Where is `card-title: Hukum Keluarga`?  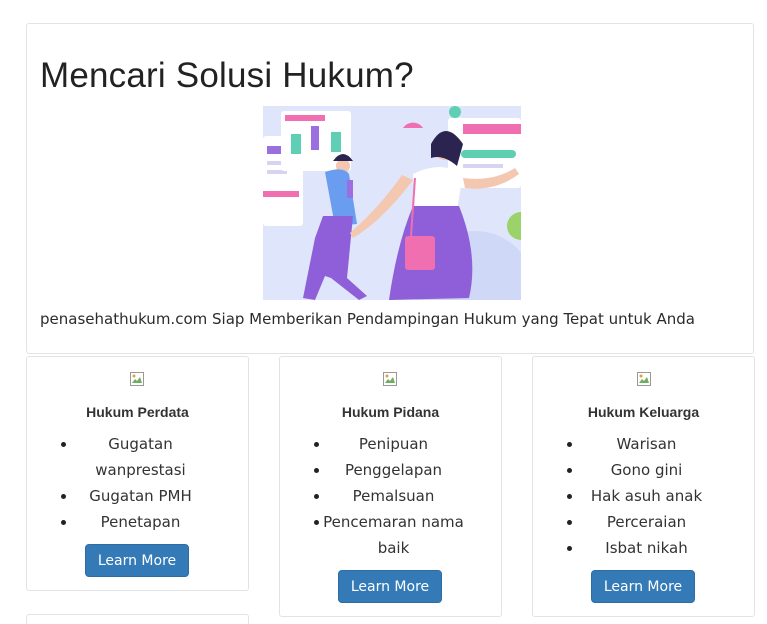 card-title: Hukum Keluarga is located at coordinates (643, 412).